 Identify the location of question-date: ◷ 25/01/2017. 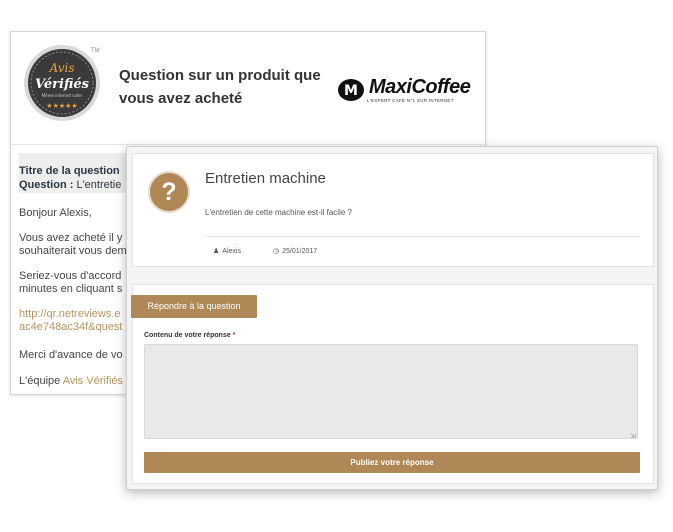
(295, 251).